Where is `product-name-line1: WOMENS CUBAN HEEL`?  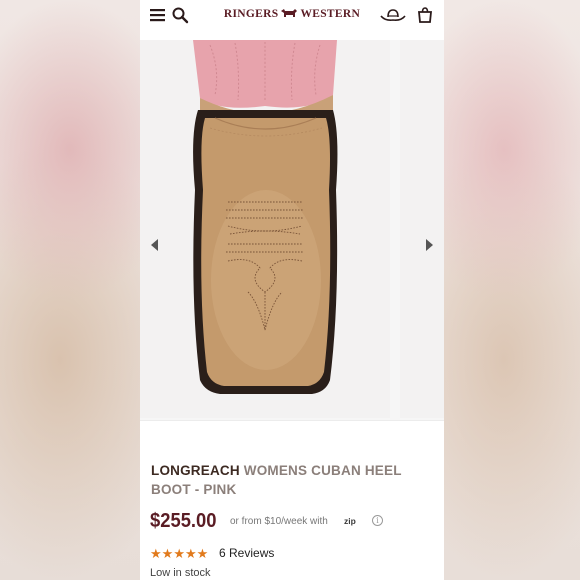
product-name-line1: WOMENS CUBAN HEEL is located at coordinates (322, 470).